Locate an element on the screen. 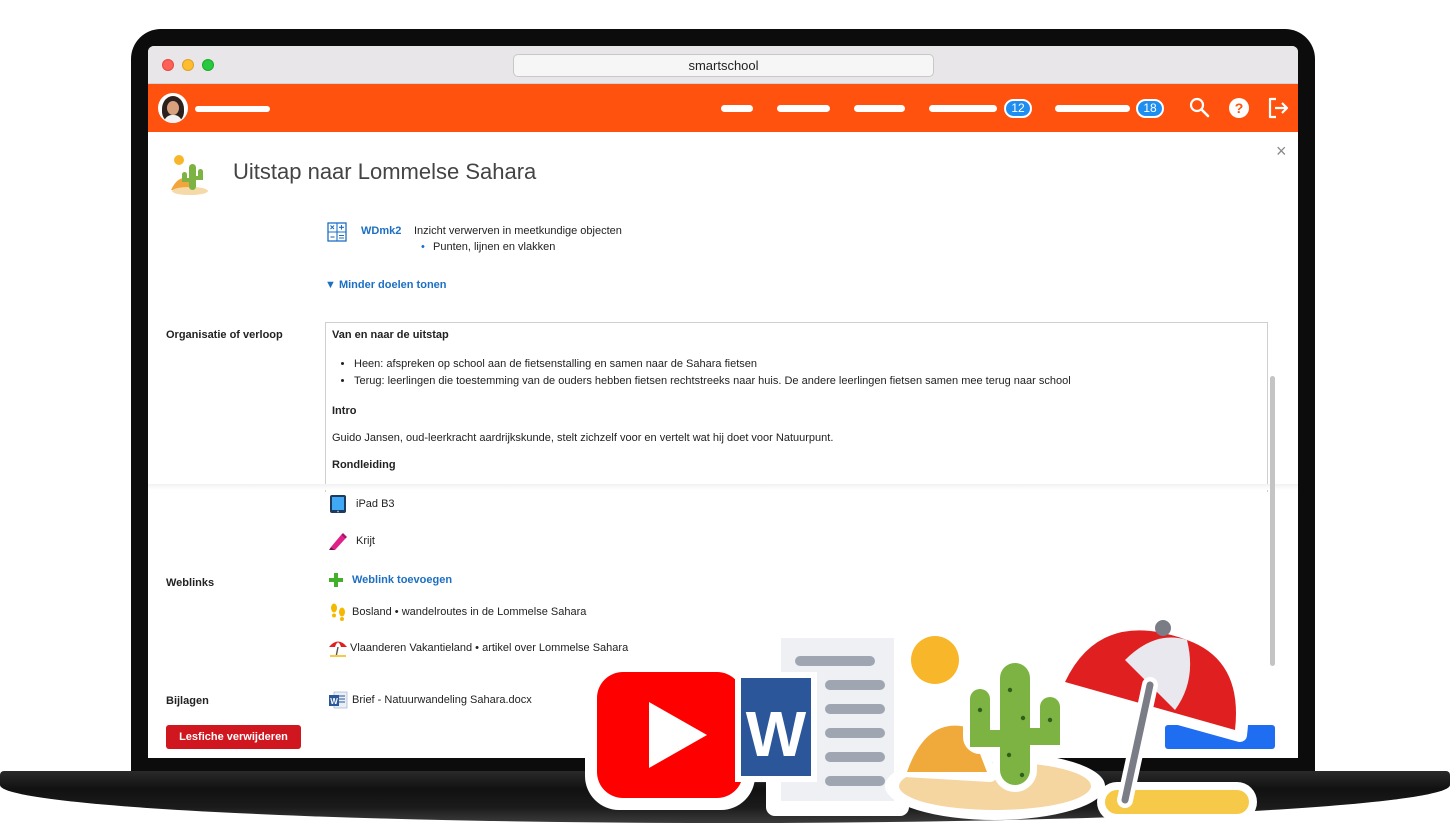  calculator-icon is located at coordinates (337, 232).